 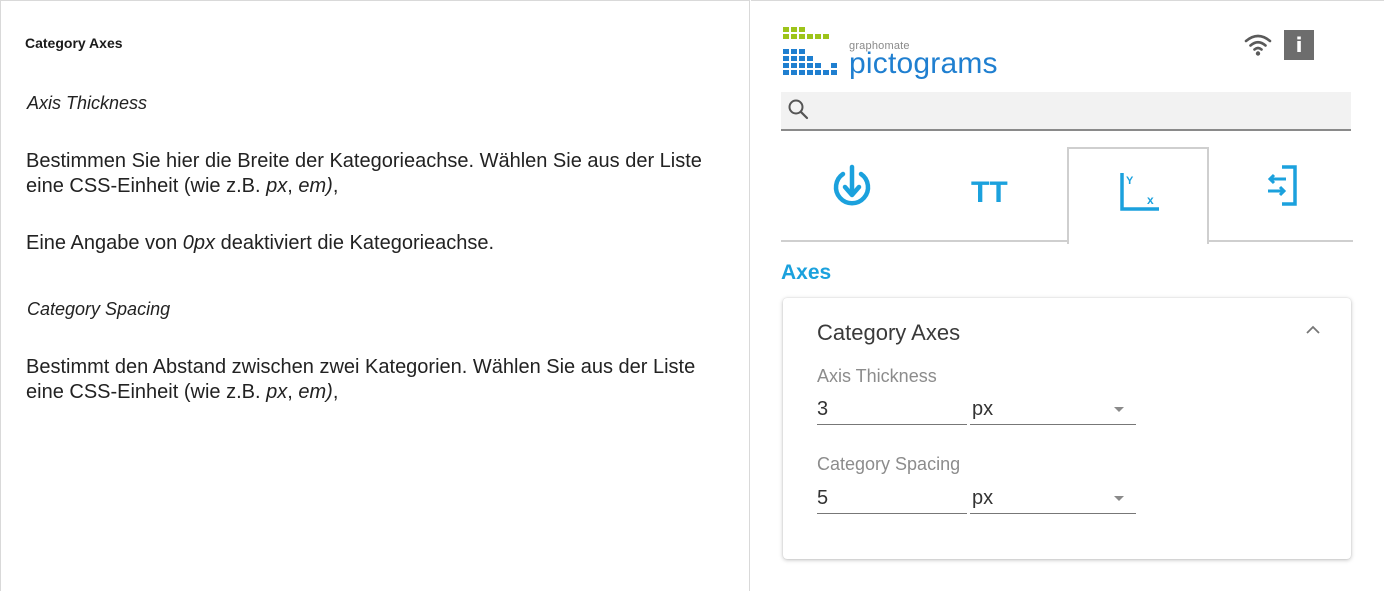 What do you see at coordinates (823, 409) in the screenshot?
I see `axis-thickness-value: 3` at bounding box center [823, 409].